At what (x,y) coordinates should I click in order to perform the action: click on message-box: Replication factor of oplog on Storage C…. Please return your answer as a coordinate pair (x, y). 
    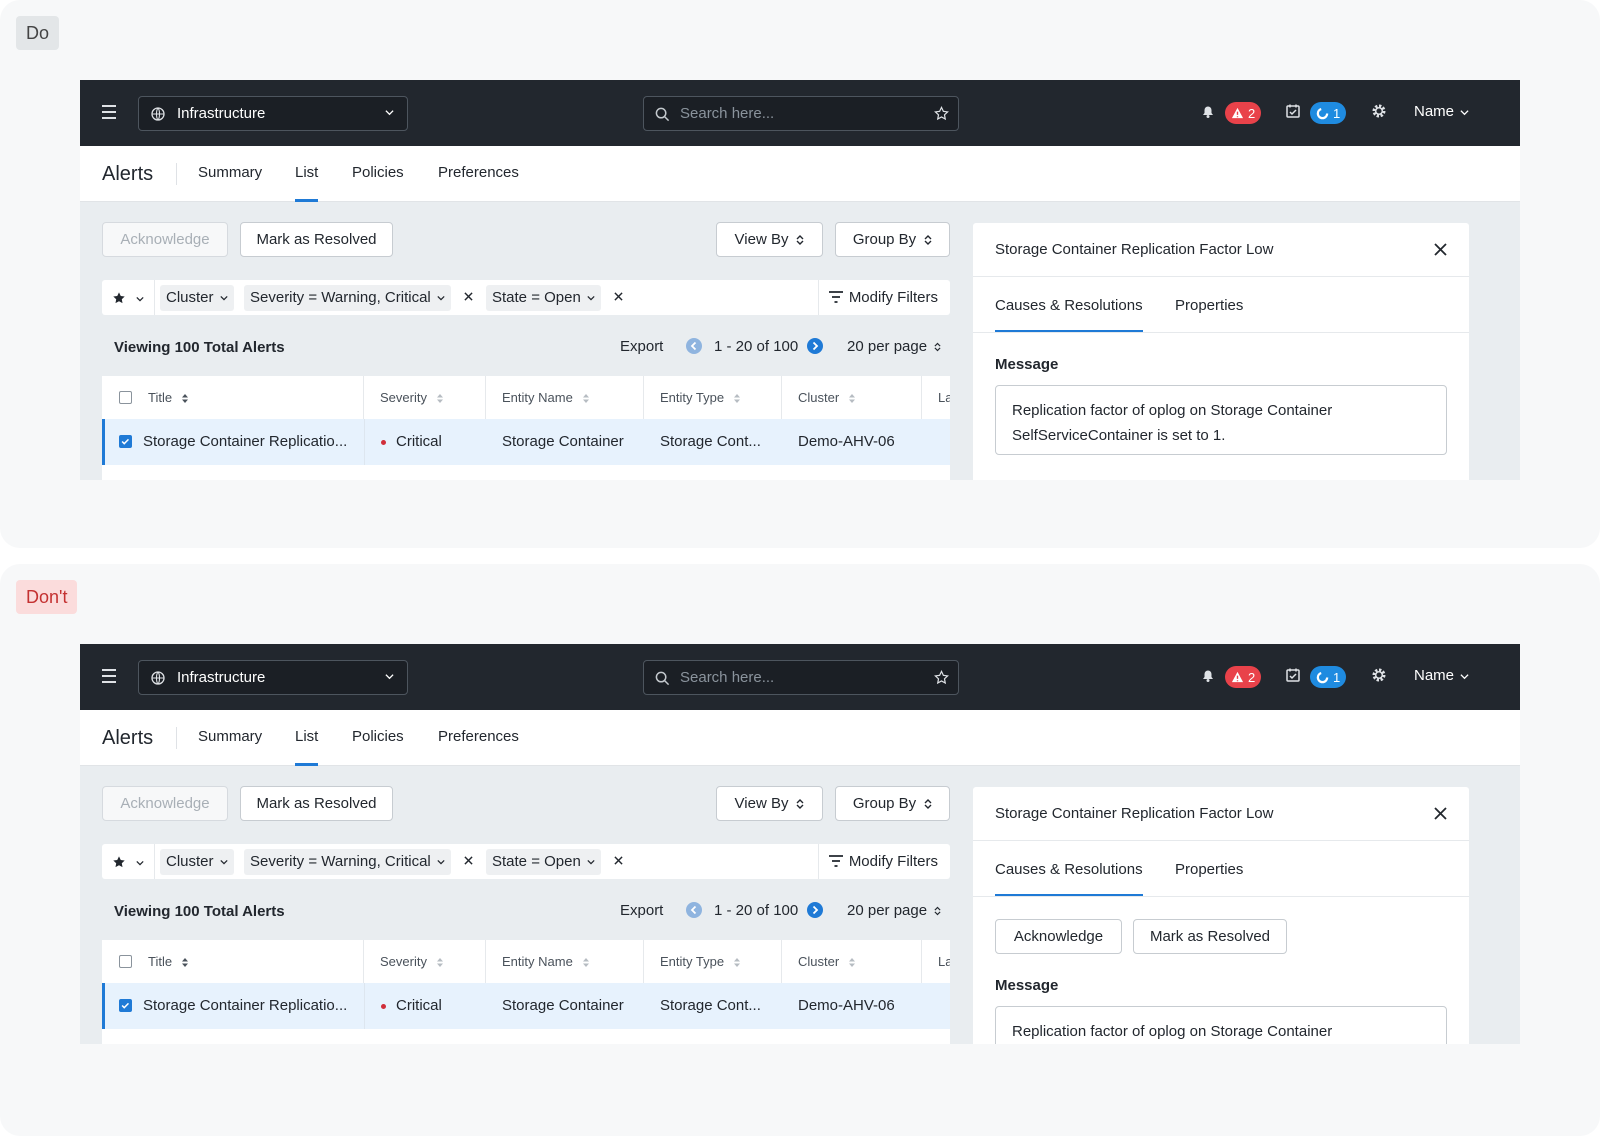
    Looking at the image, I should click on (1221, 420).